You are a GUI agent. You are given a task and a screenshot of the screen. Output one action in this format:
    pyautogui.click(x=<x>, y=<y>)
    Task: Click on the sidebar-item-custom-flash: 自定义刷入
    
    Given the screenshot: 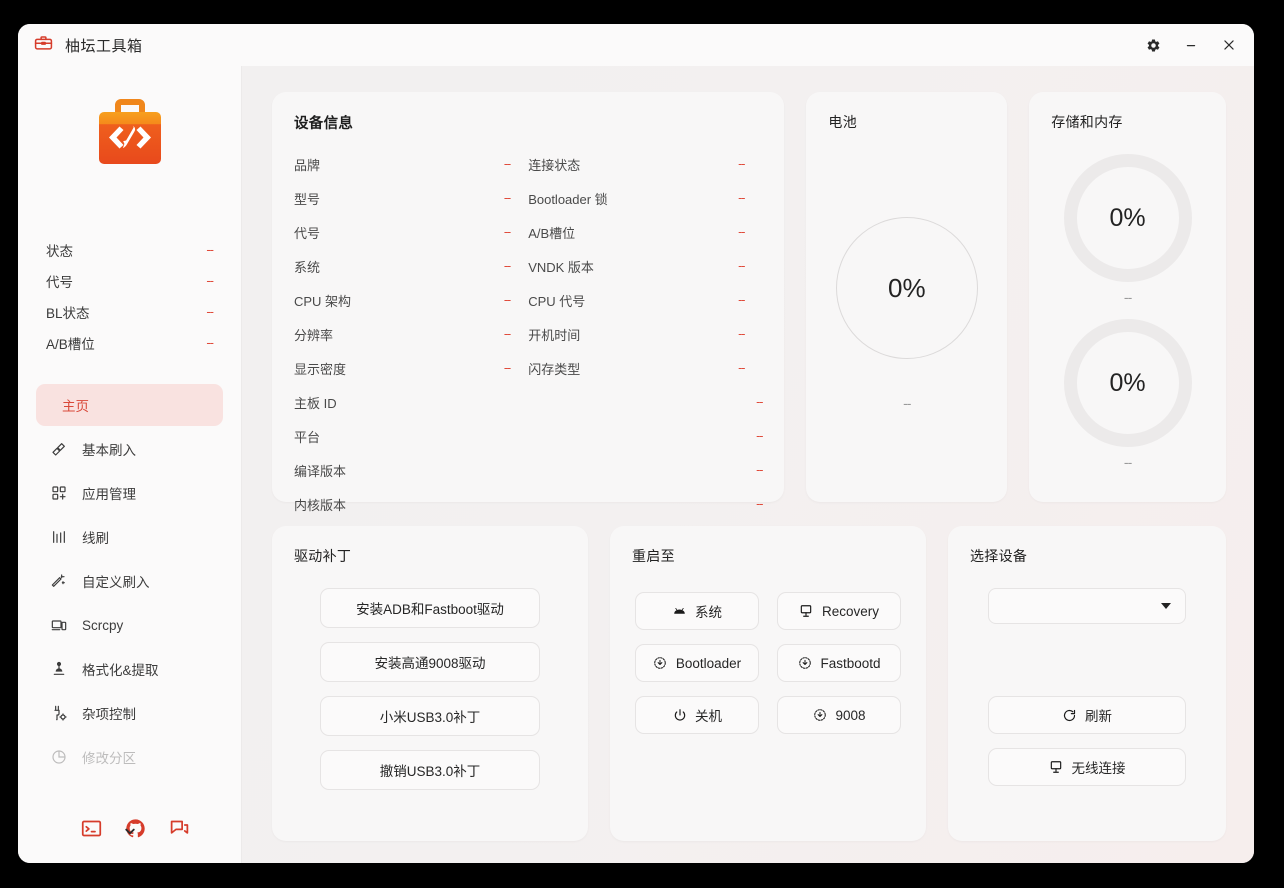 What is the action you would take?
    pyautogui.click(x=129, y=581)
    